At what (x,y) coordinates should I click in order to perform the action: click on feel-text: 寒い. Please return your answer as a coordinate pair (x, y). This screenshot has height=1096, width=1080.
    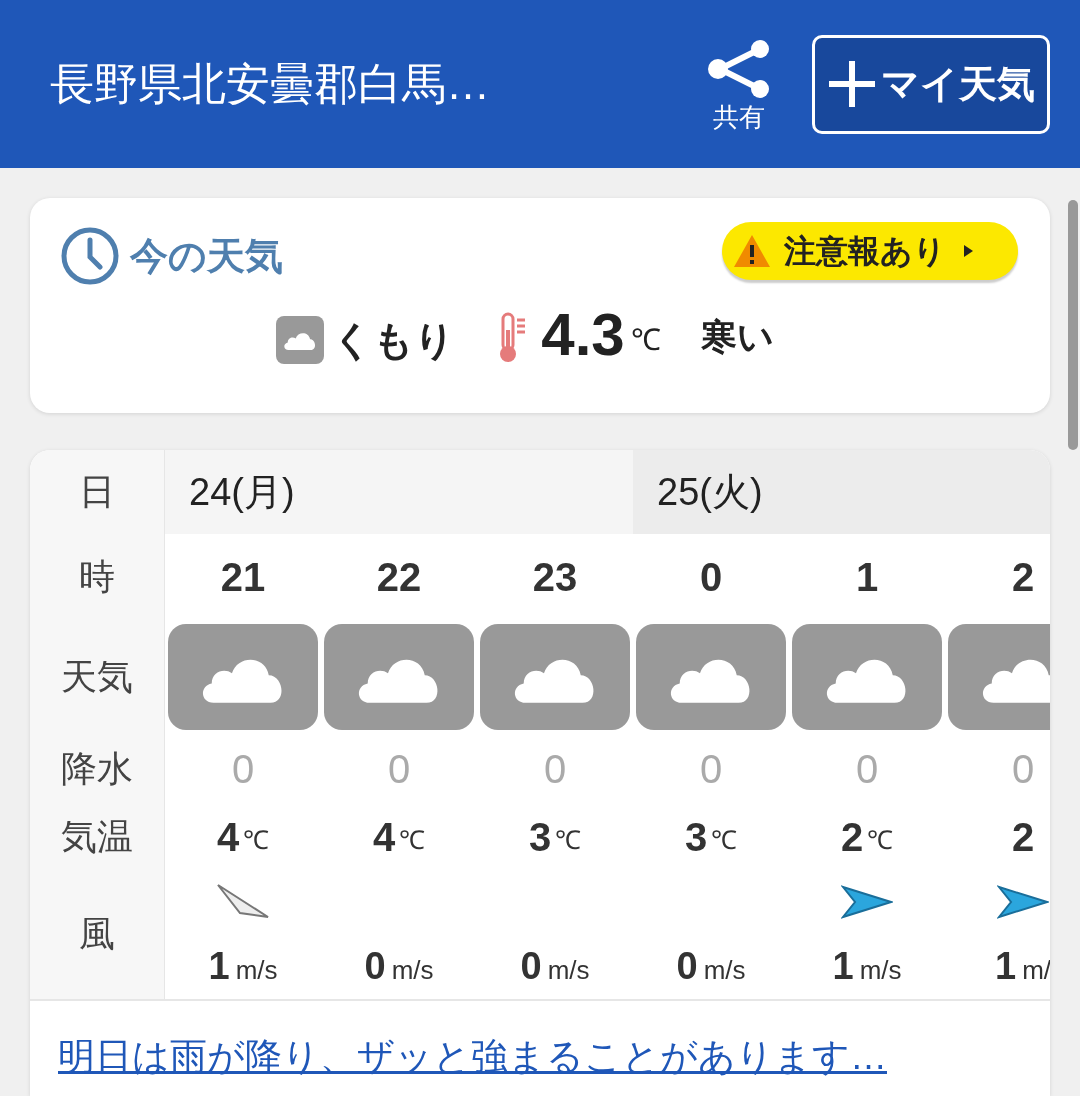
    Looking at the image, I should click on (737, 337).